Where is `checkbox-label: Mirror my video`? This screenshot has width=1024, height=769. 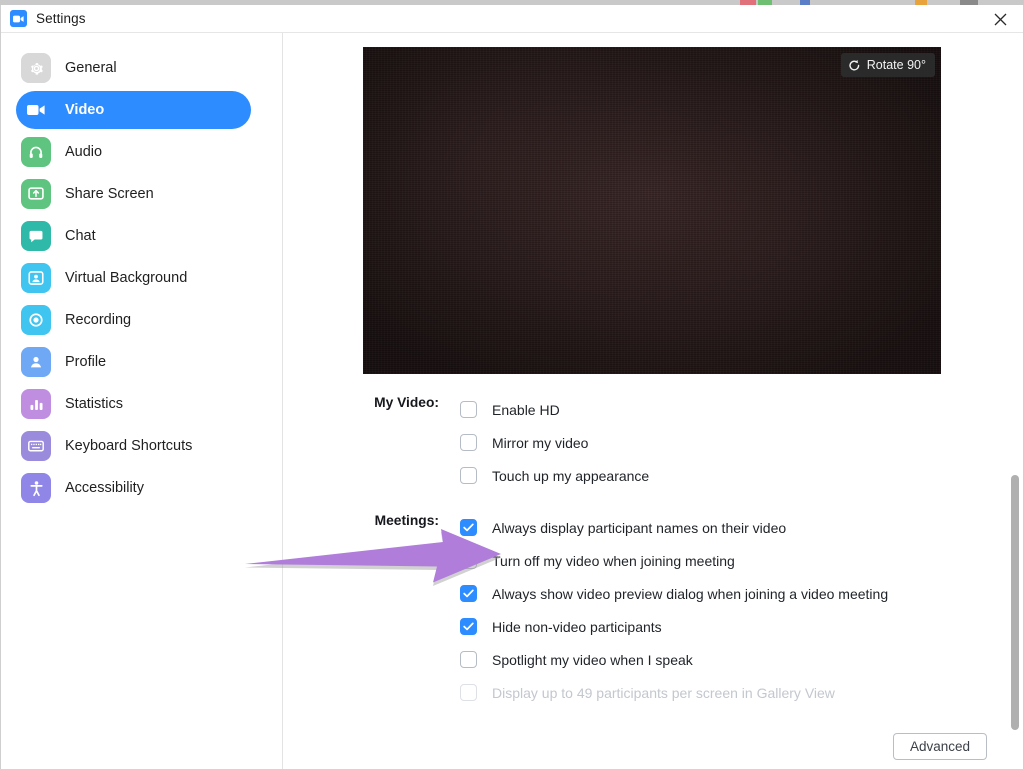
checkbox-label: Mirror my video is located at coordinates (540, 442).